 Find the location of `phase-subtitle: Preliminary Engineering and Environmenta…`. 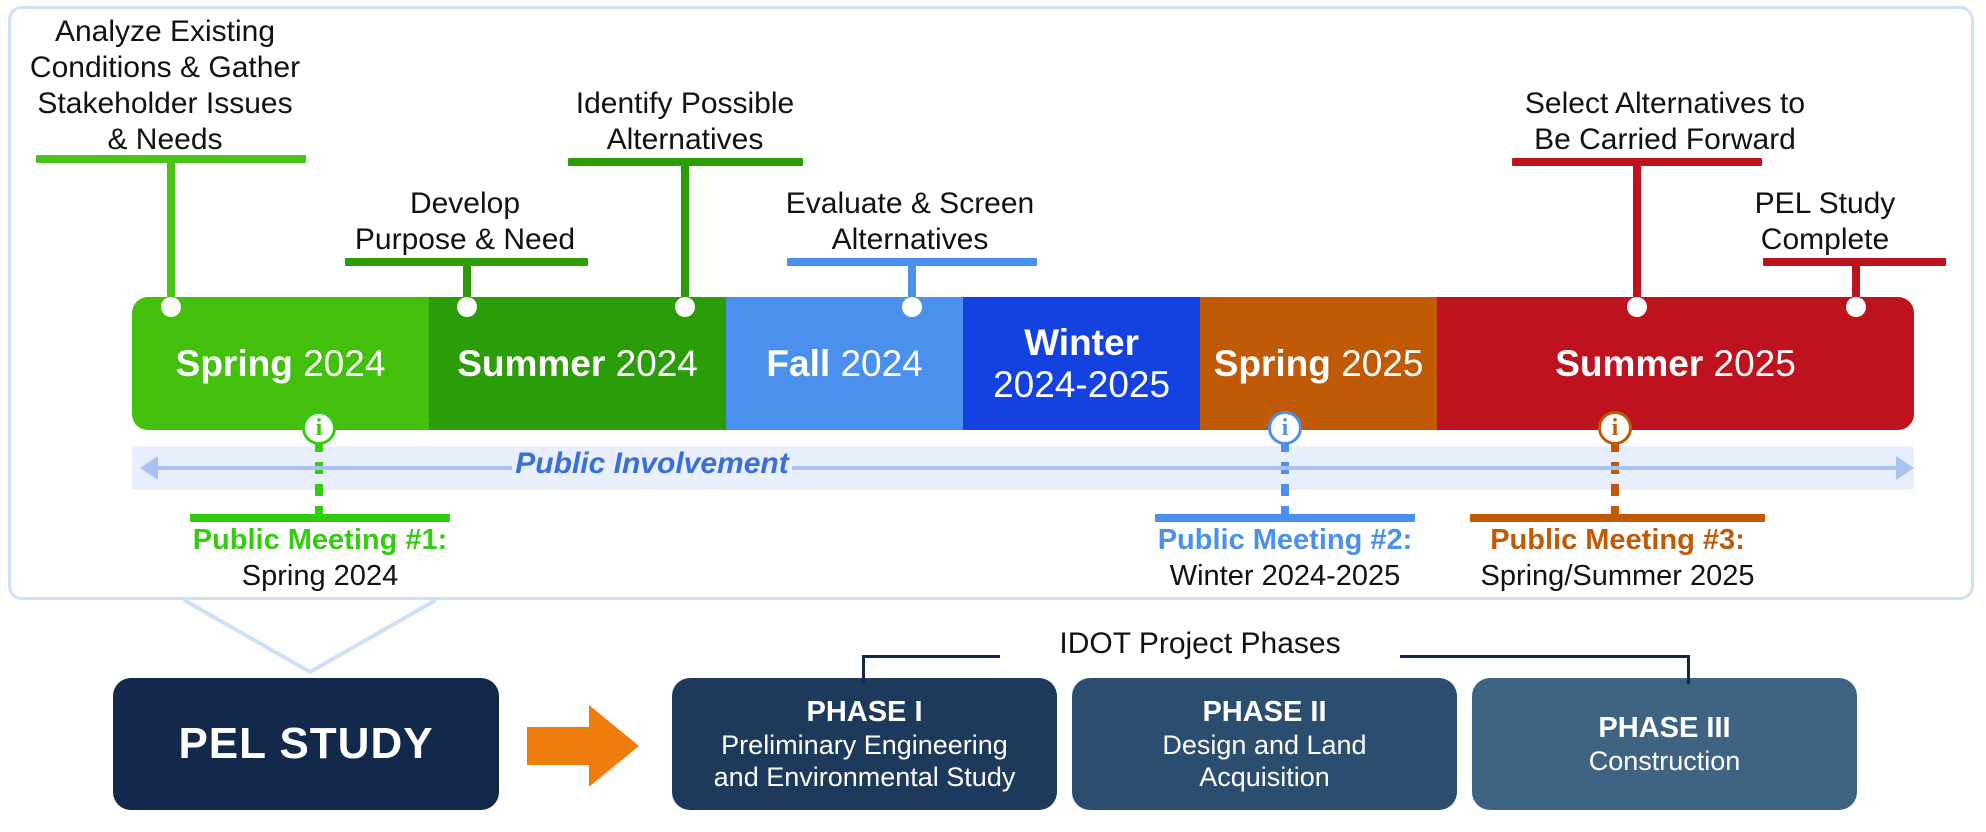

phase-subtitle: Preliminary Engineering and Environmenta… is located at coordinates (864, 761).